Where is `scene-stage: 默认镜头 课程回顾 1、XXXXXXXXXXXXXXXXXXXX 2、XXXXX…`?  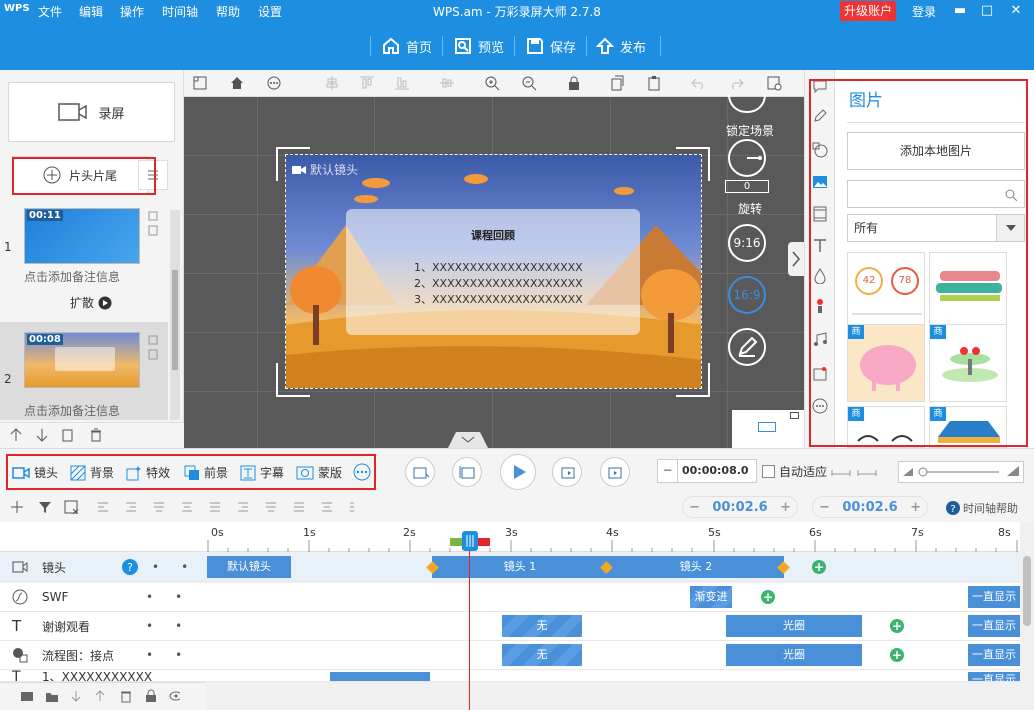 scene-stage: 默认镜头 课程回顾 1、XXXXXXXXXXXXXXXXXXXX 2、XXXXX… is located at coordinates (493, 271).